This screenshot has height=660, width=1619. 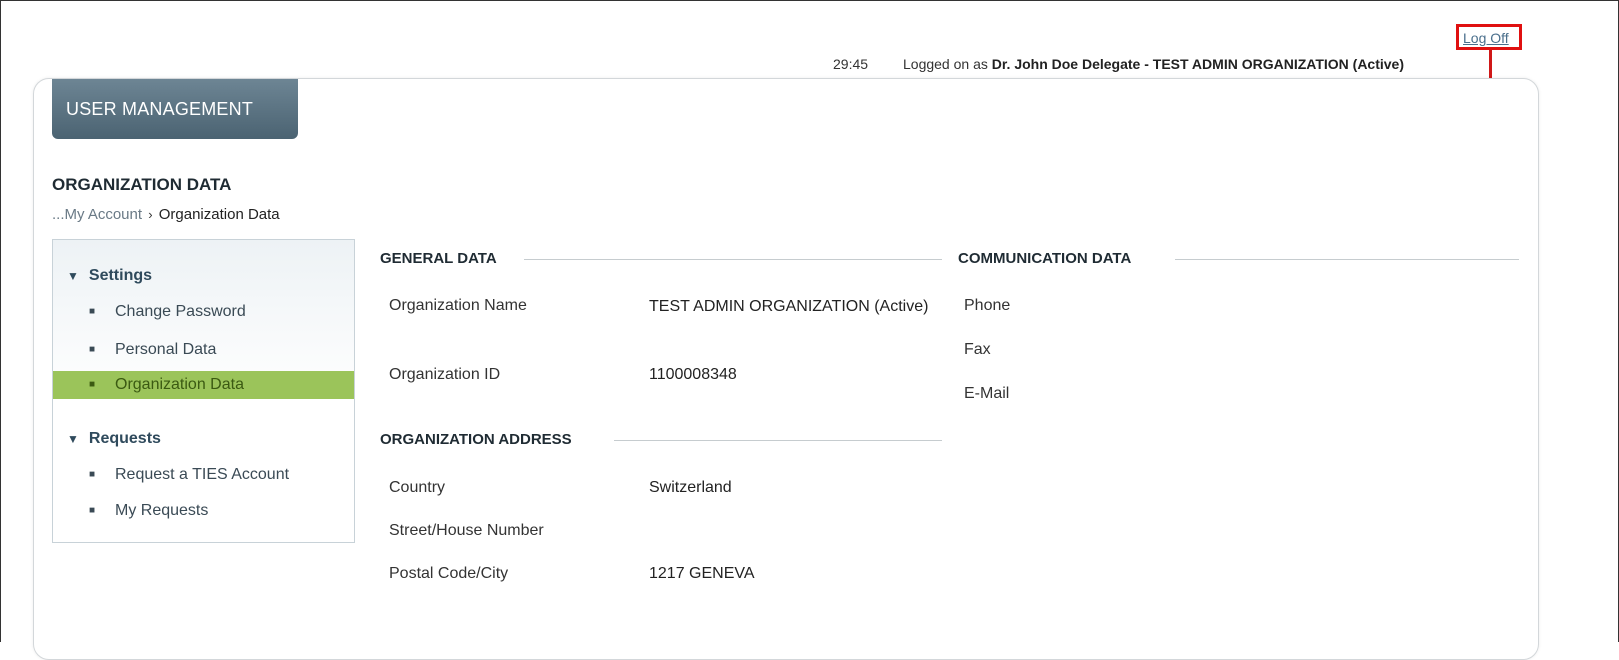 I want to click on sidebar-group-settings: ▼ Settings, so click(x=109, y=276).